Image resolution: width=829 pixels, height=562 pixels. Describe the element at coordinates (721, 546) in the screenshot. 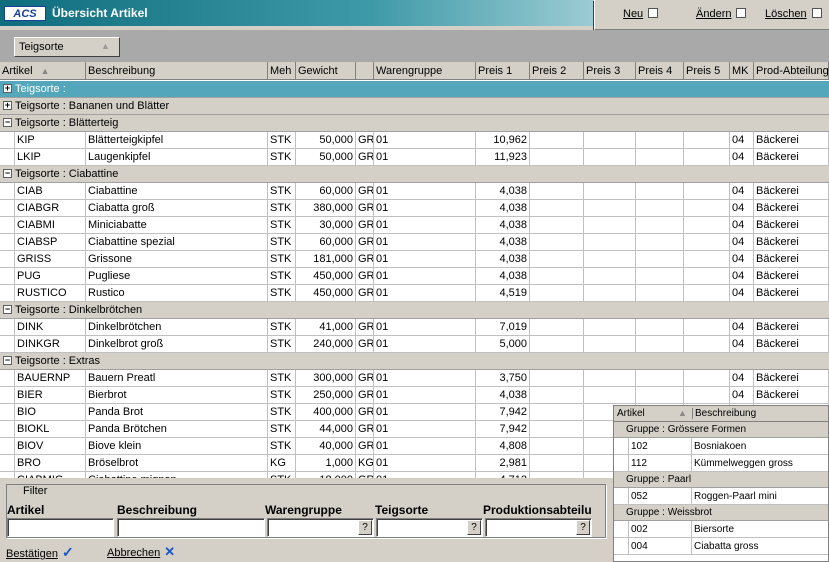

I see `popup-list-item: 004 Ciabatta gross` at that location.